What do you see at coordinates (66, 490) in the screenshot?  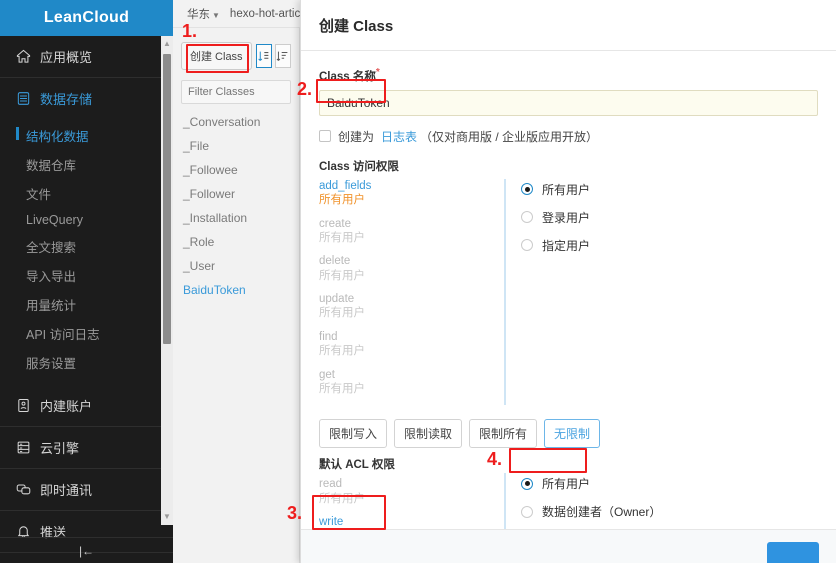 I see `sidebar-section-label-2: 即时通讯` at bounding box center [66, 490].